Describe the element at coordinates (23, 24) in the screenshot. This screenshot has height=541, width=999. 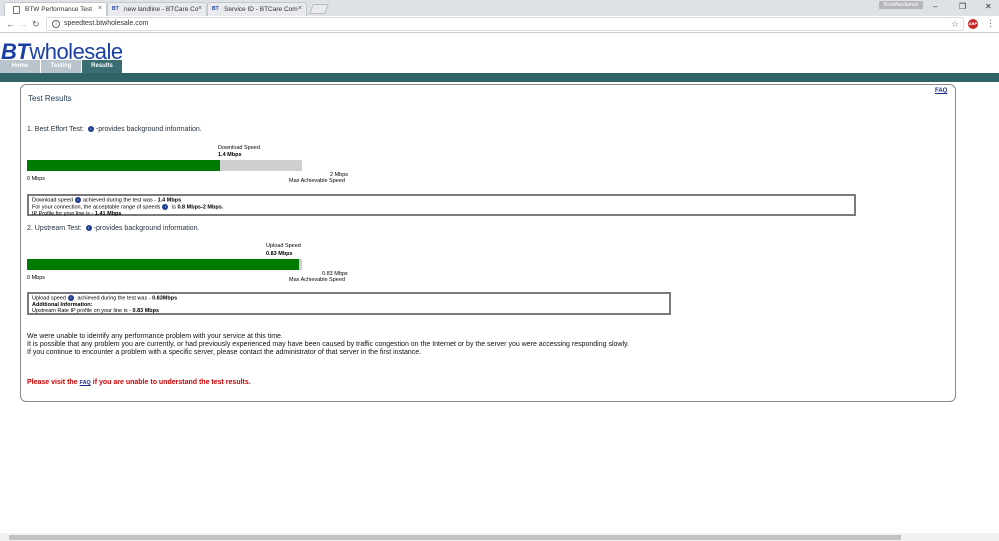
I see `forward-icon: →` at that location.